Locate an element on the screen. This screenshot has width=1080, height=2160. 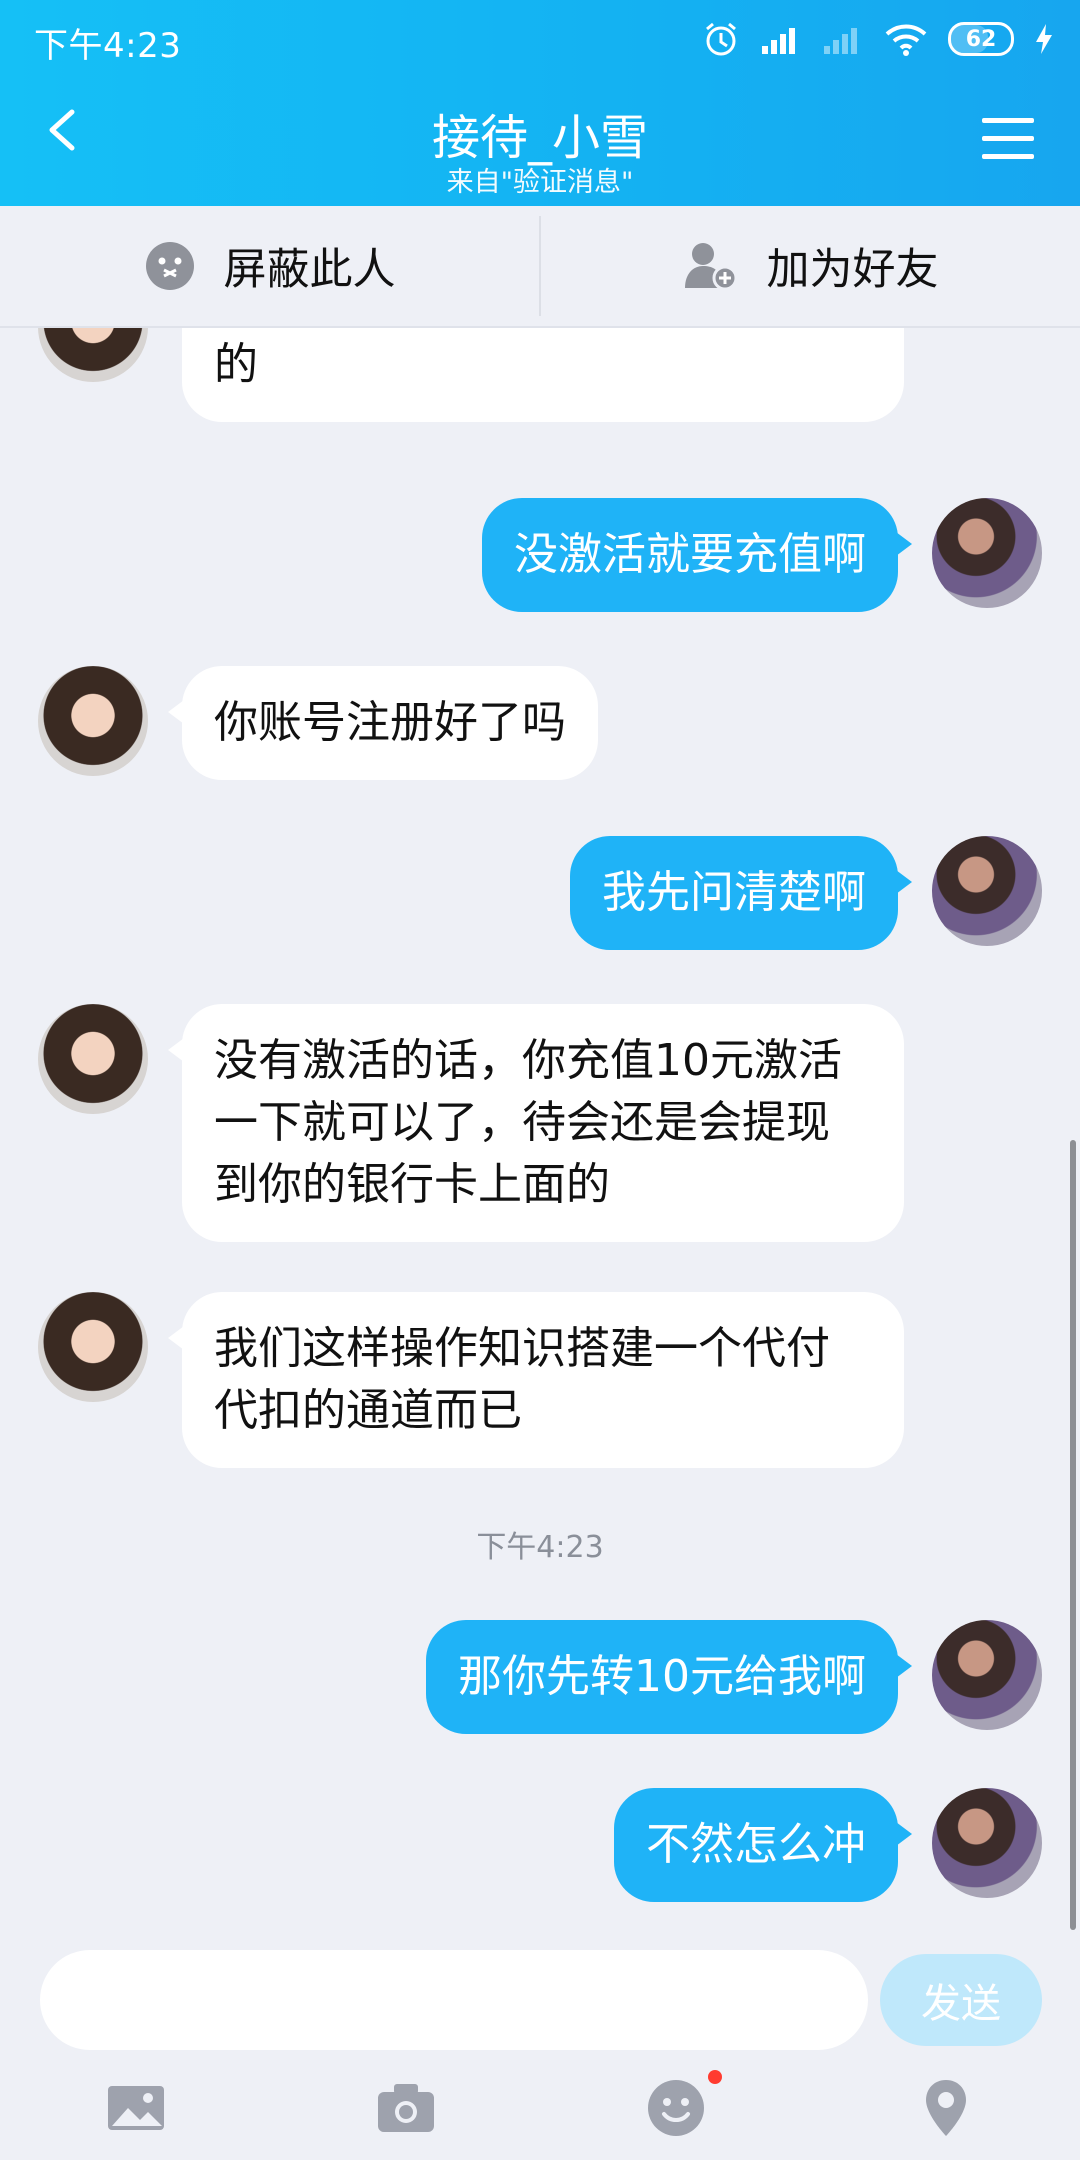
status-time: 下午4:23 is located at coordinates (108, 46).